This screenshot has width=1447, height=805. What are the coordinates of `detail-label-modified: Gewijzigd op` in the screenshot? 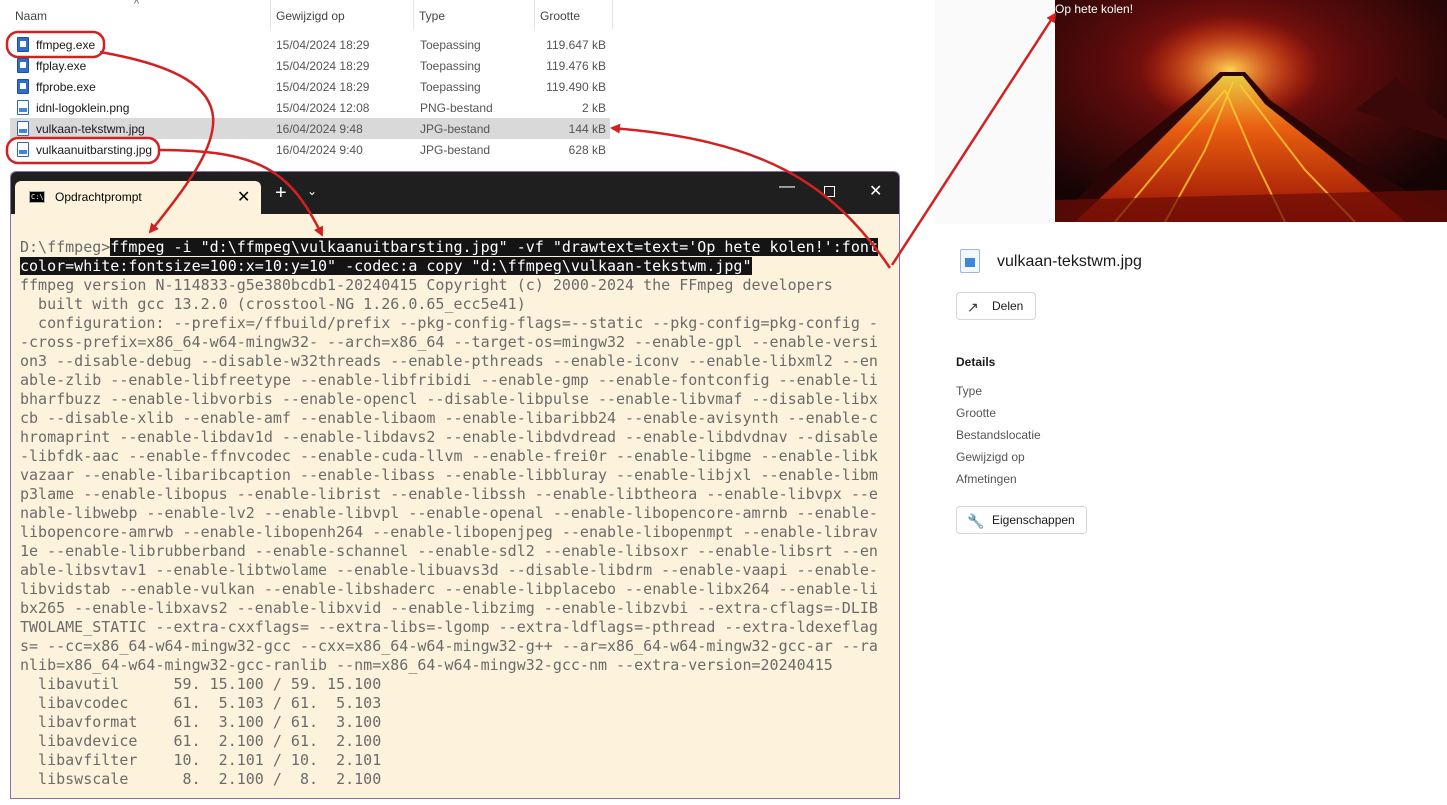 It's located at (990, 457).